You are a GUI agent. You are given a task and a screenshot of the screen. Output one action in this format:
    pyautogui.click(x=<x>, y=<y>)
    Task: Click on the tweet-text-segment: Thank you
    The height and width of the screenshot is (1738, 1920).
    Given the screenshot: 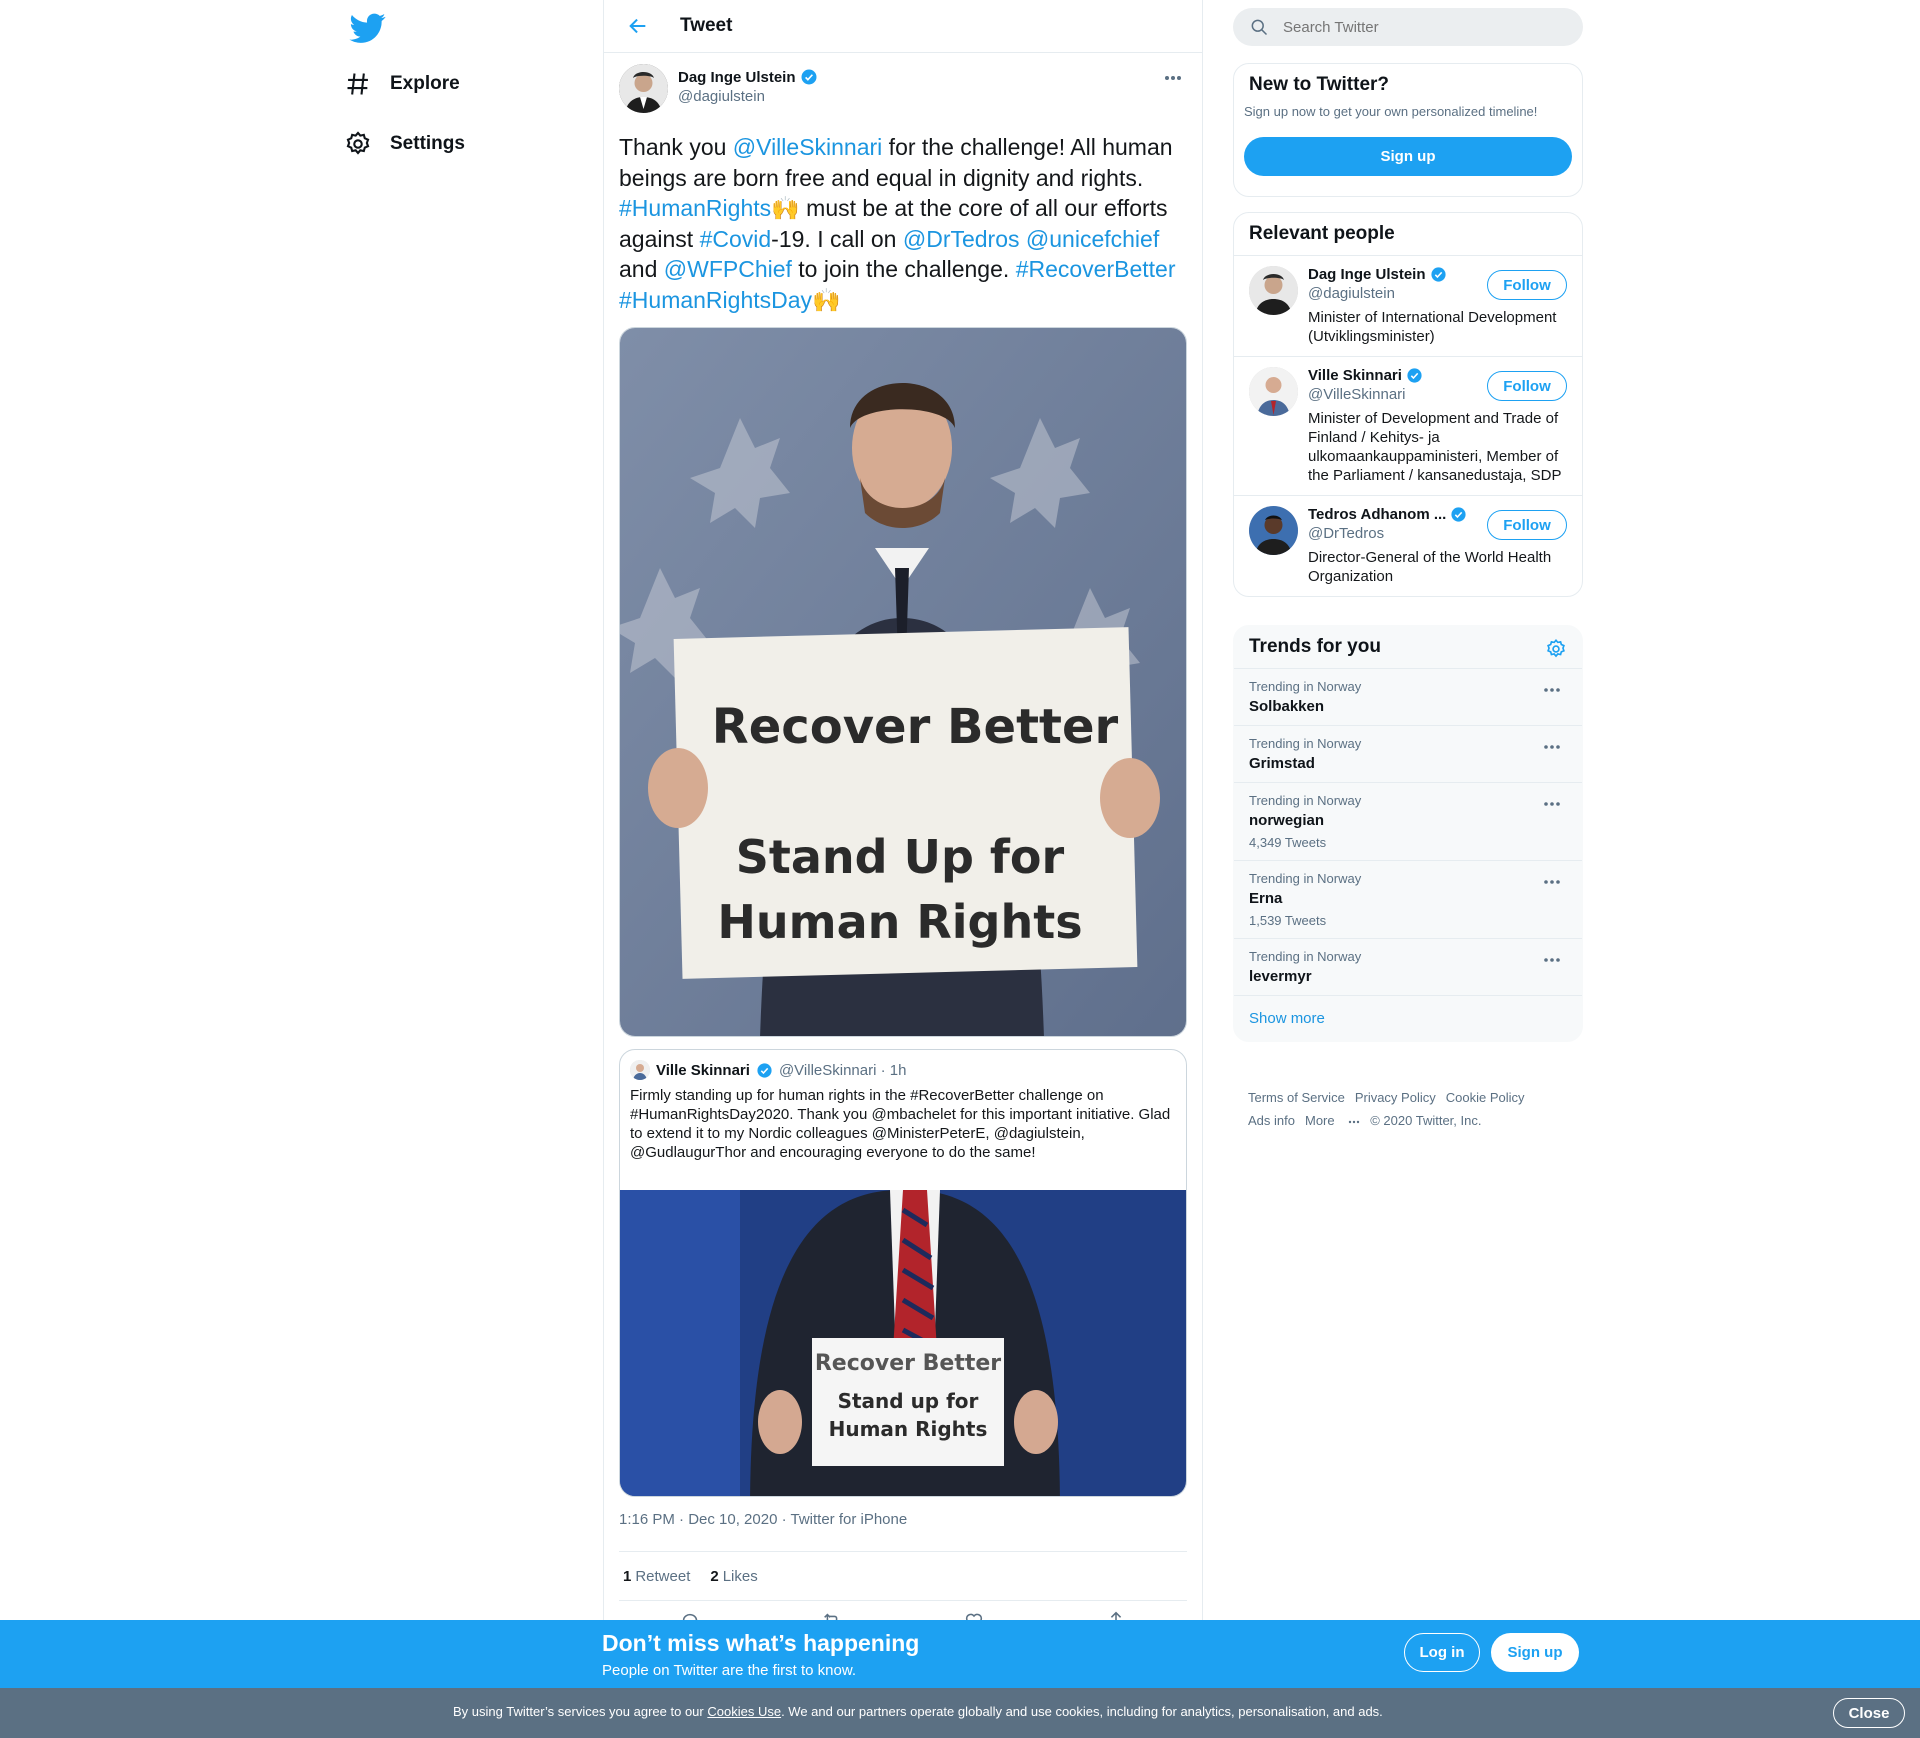 What is the action you would take?
    pyautogui.click(x=676, y=147)
    